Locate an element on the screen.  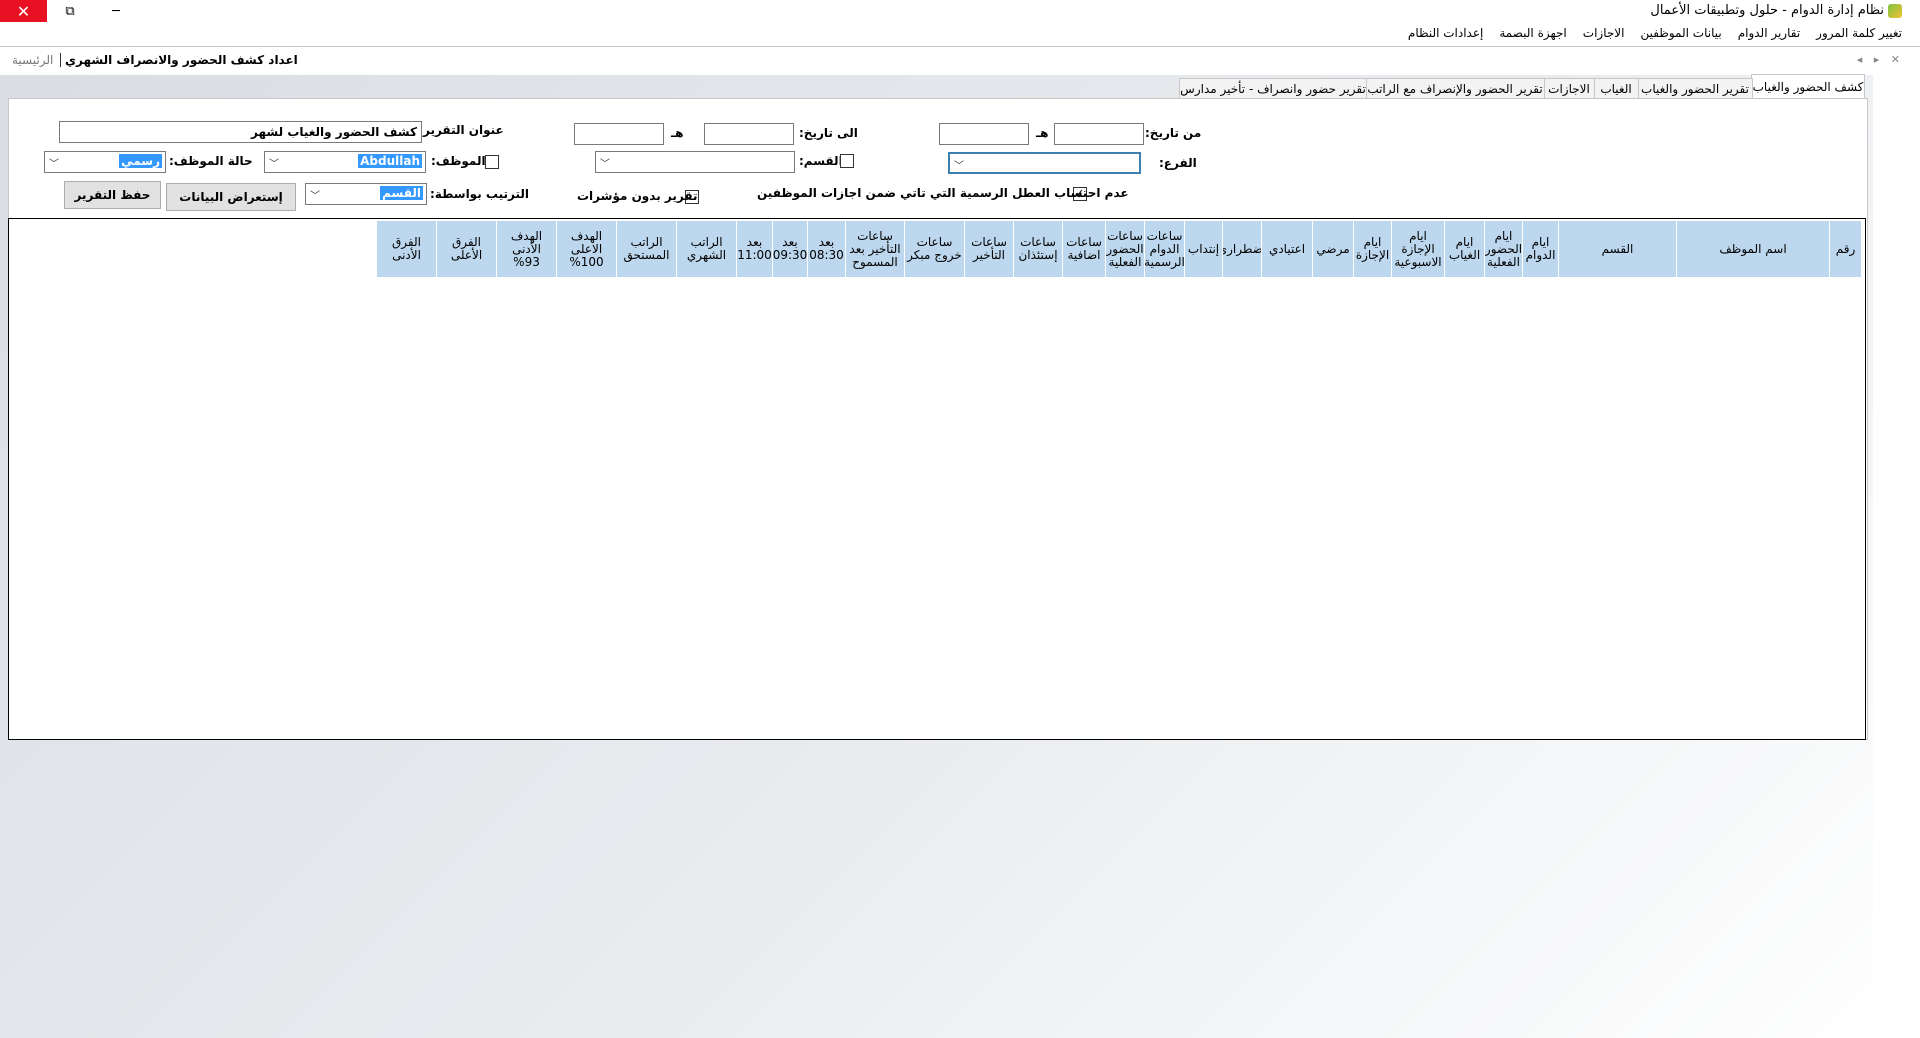
menu-item-leaves: الاجازات is located at coordinates (1604, 33).